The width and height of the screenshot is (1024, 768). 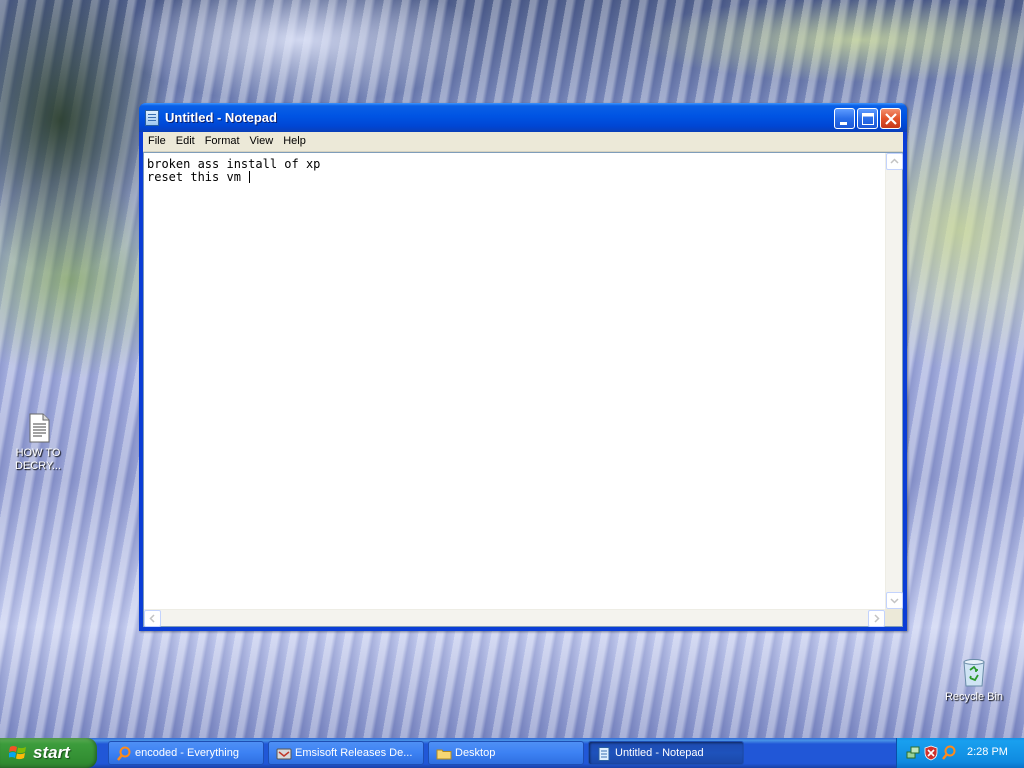 I want to click on start-button: start, so click(x=48, y=753).